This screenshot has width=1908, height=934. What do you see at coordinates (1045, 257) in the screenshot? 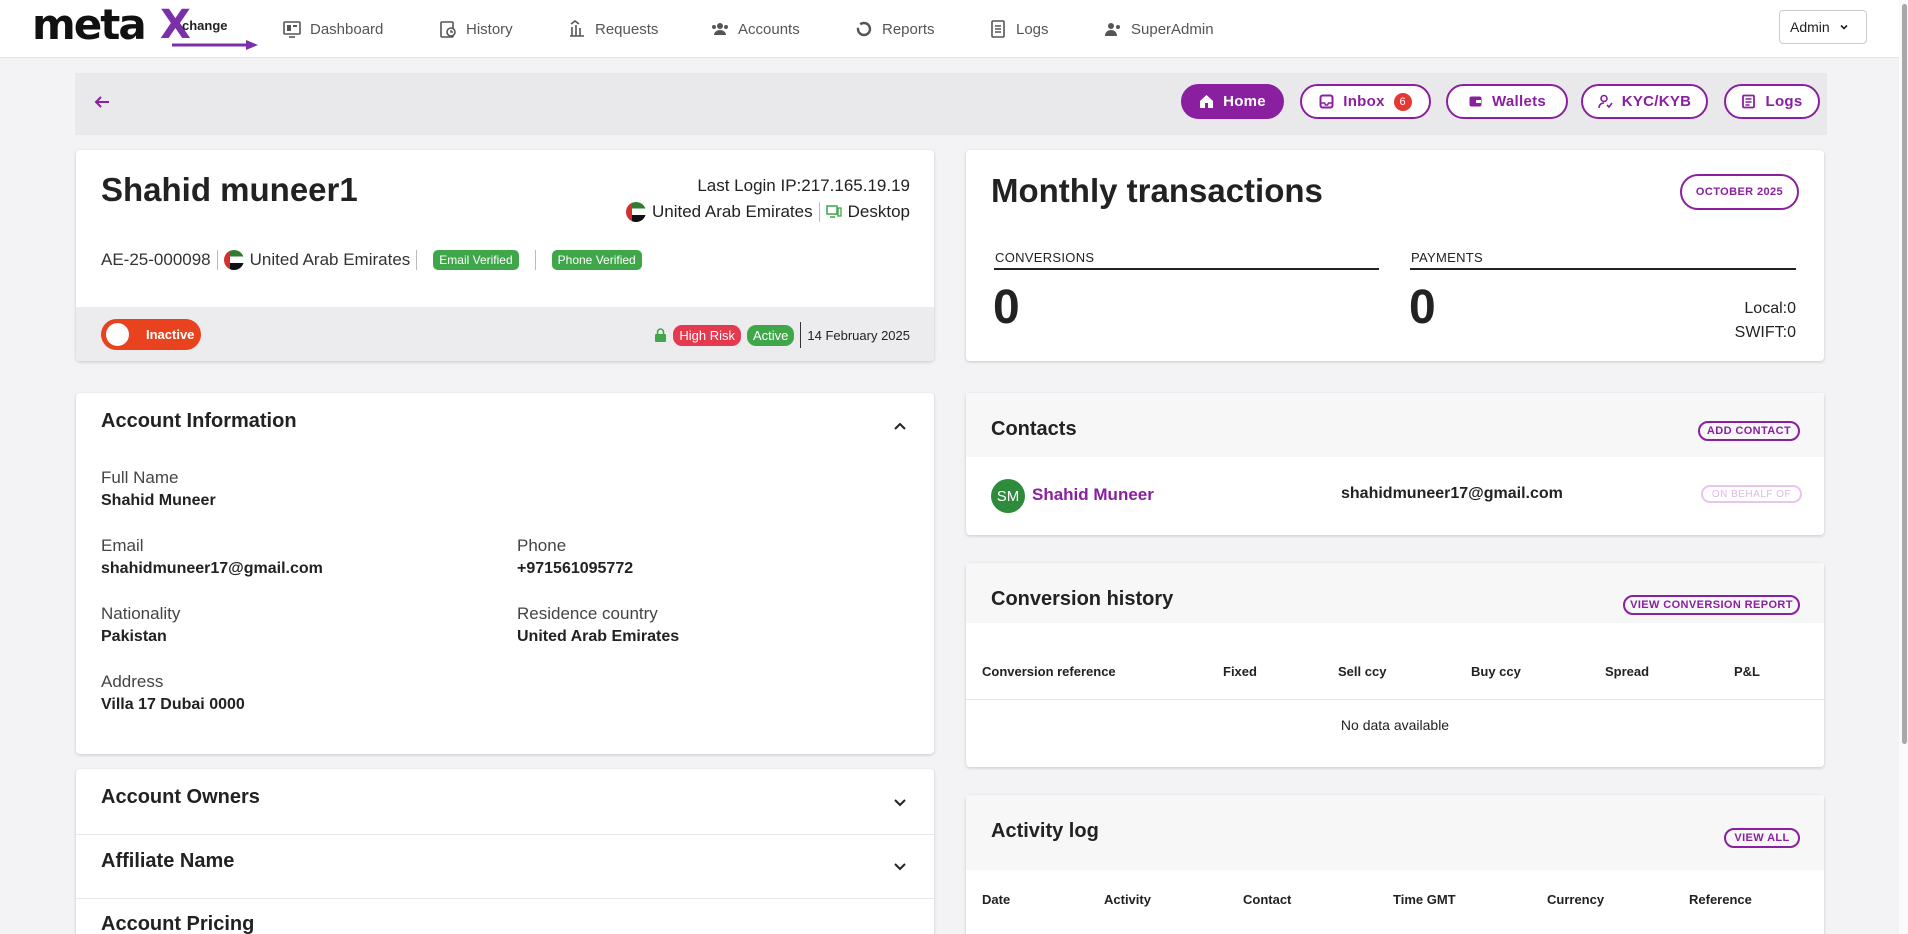
I see `conversions-label: CONVERSIONS` at bounding box center [1045, 257].